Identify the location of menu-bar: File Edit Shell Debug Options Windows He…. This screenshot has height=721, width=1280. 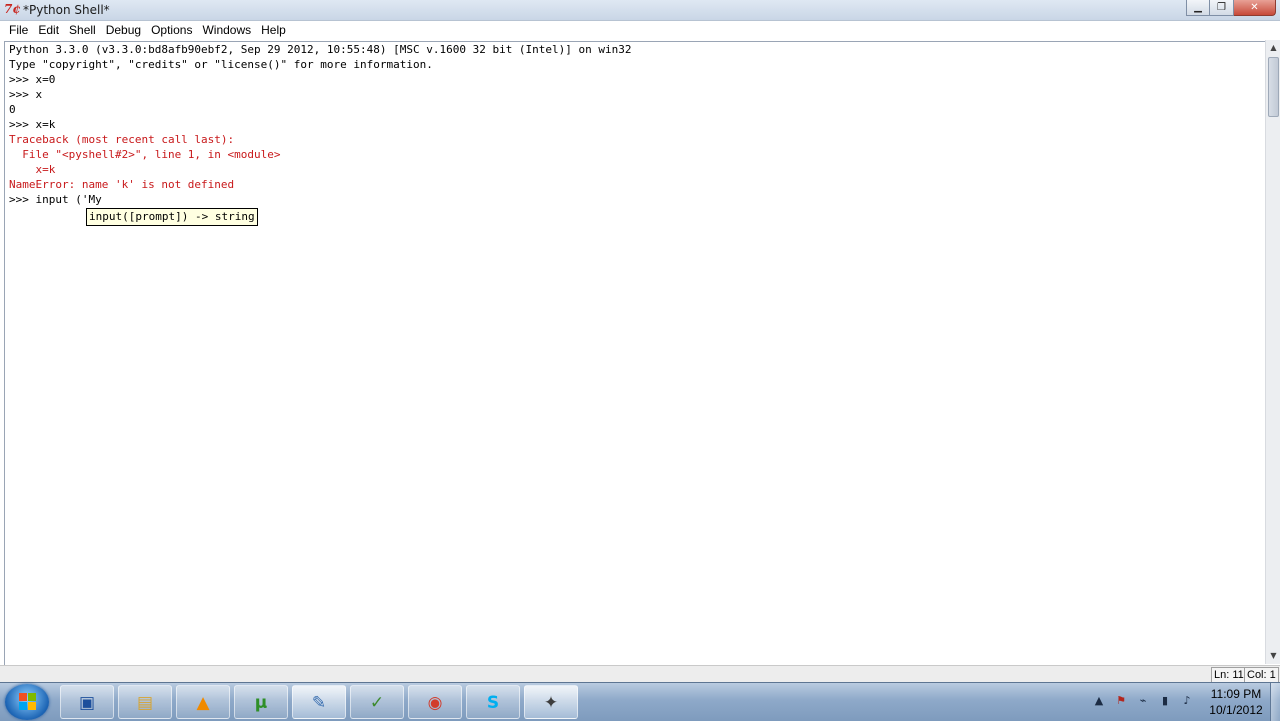
(640, 30).